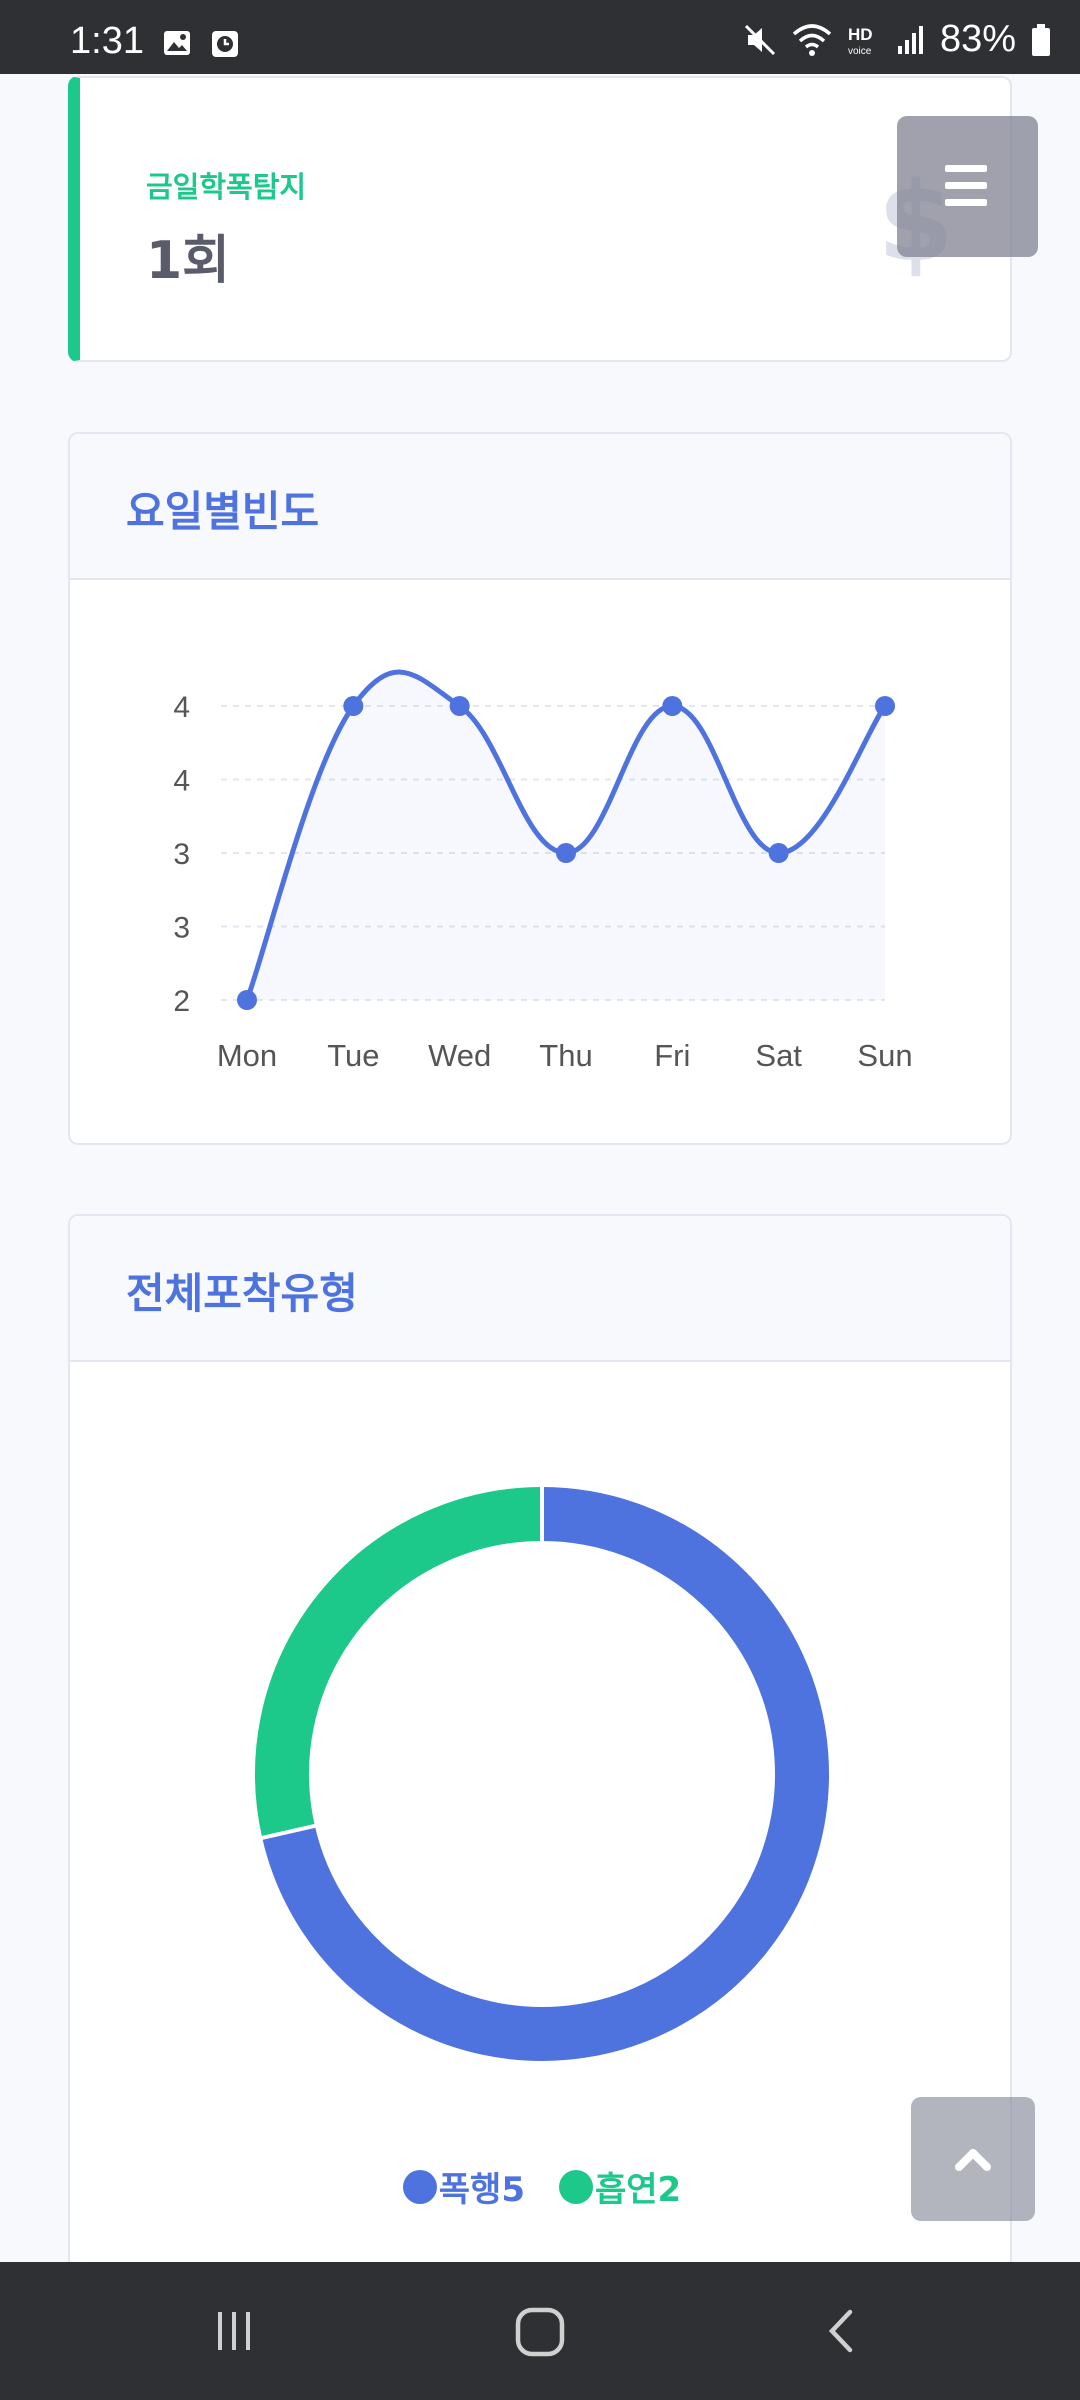 Image resolution: width=1080 pixels, height=2400 pixels. What do you see at coordinates (638, 2190) in the screenshot?
I see `legend-label: 흡연2` at bounding box center [638, 2190].